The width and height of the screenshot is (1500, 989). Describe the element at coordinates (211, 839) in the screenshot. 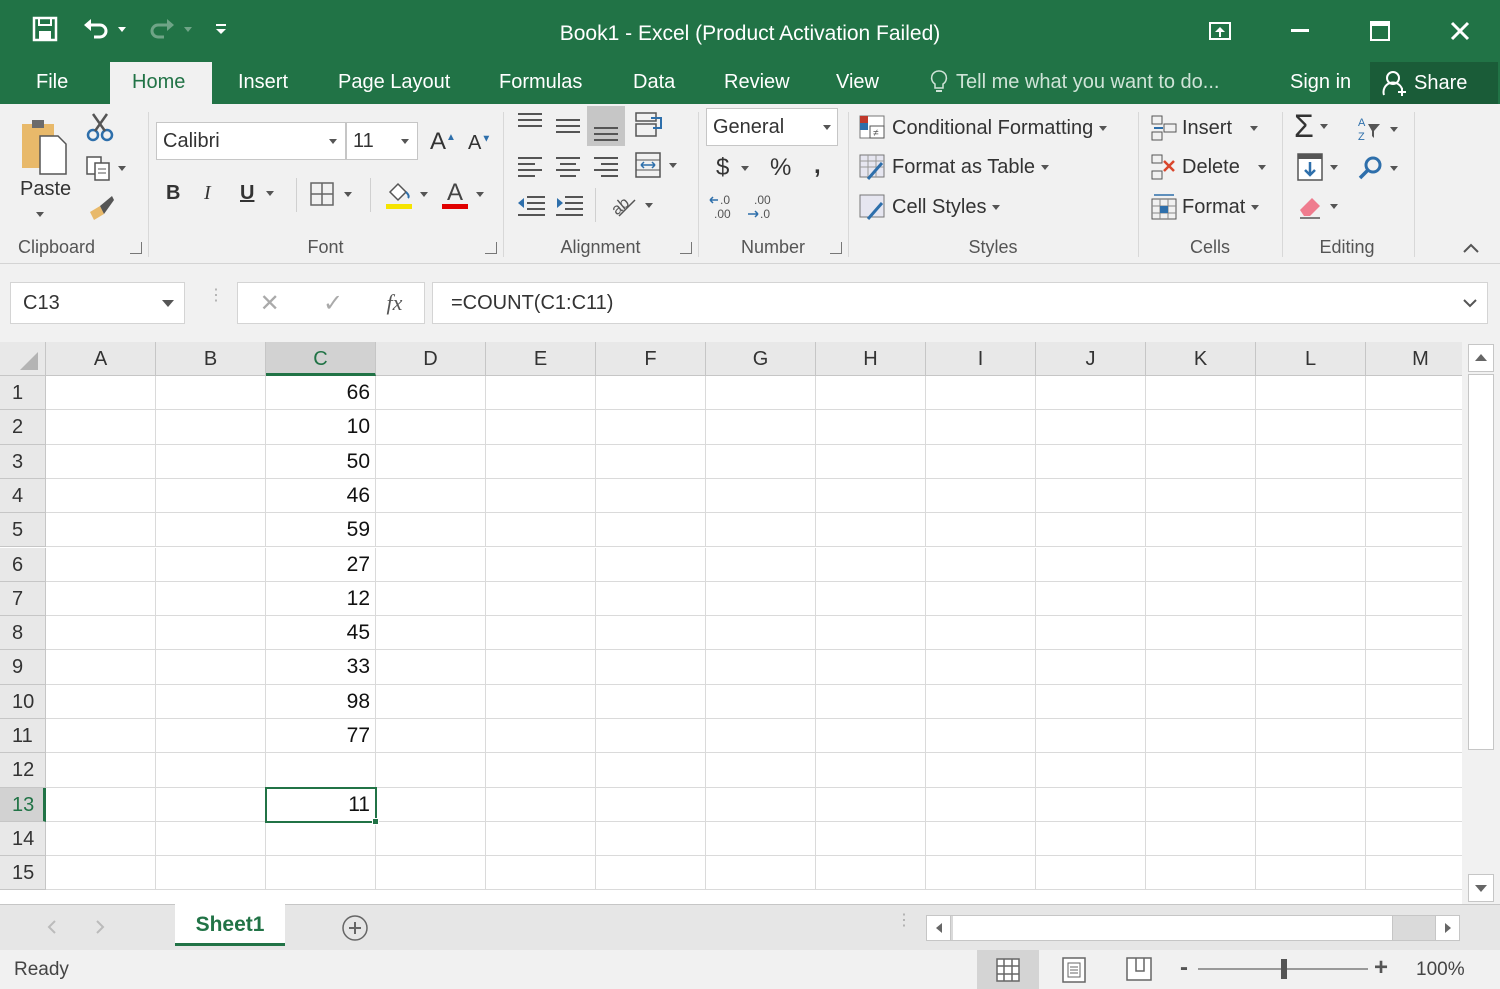

I see `cell-b14` at that location.